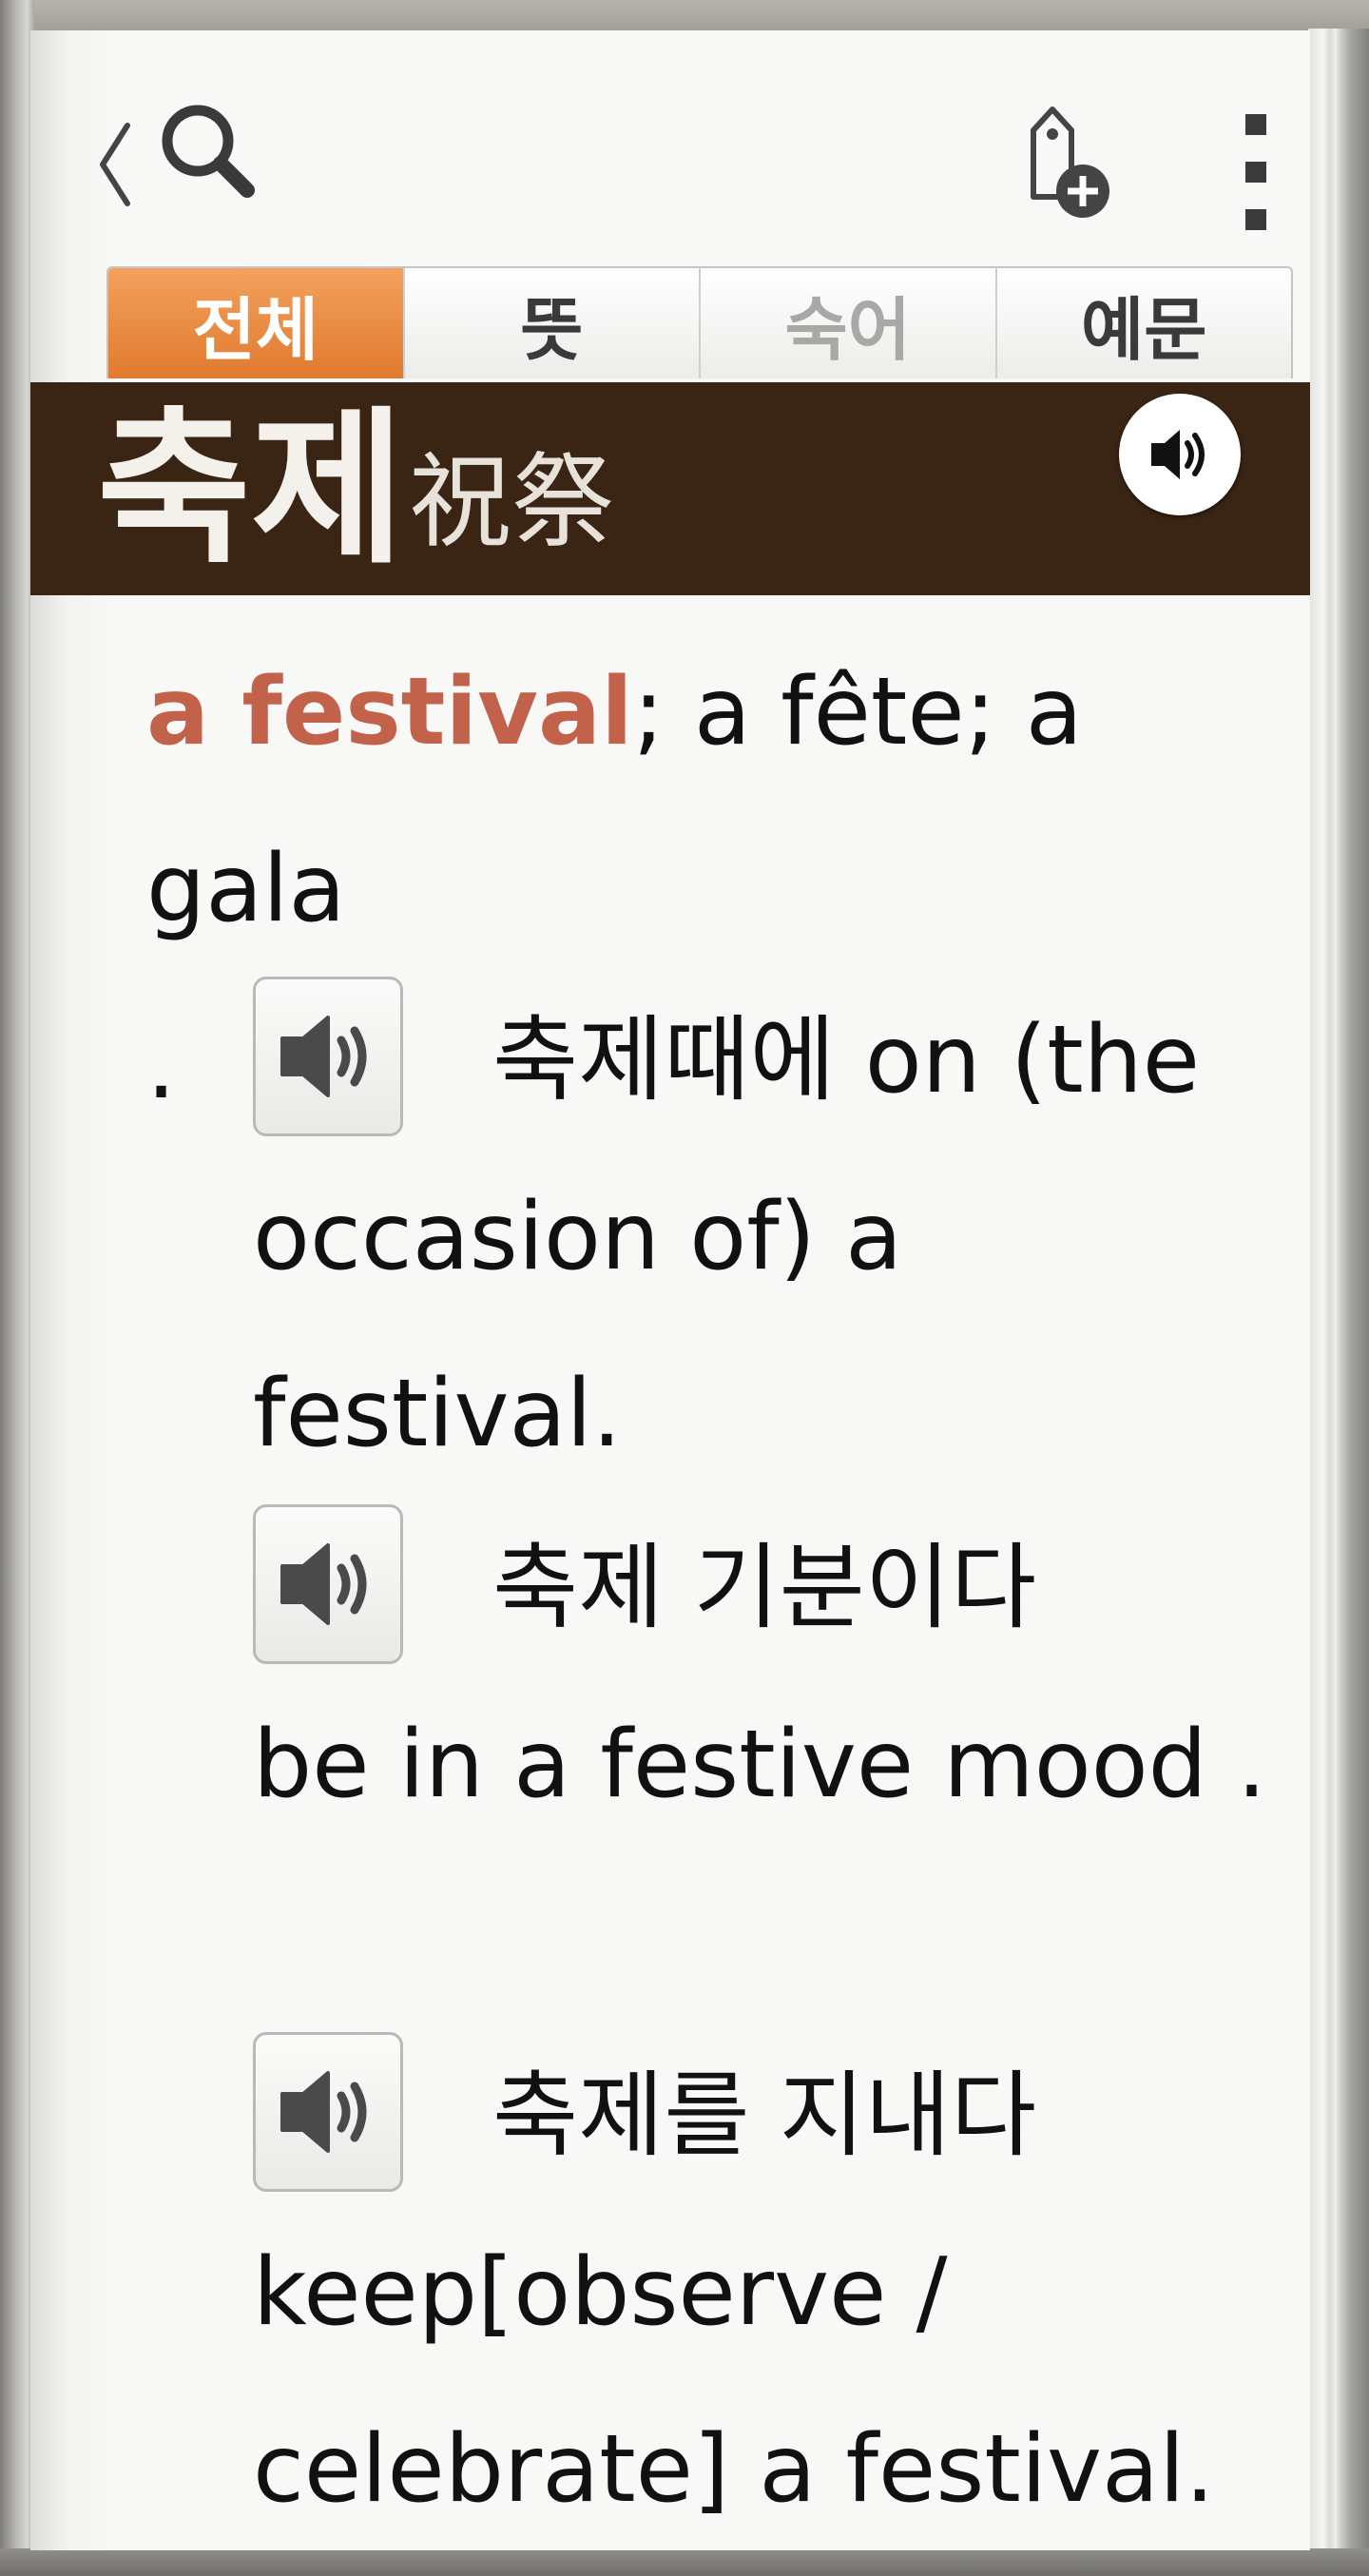 Image resolution: width=1369 pixels, height=2576 pixels. Describe the element at coordinates (684, 2562) in the screenshot. I see `book-frame-bottom` at that location.